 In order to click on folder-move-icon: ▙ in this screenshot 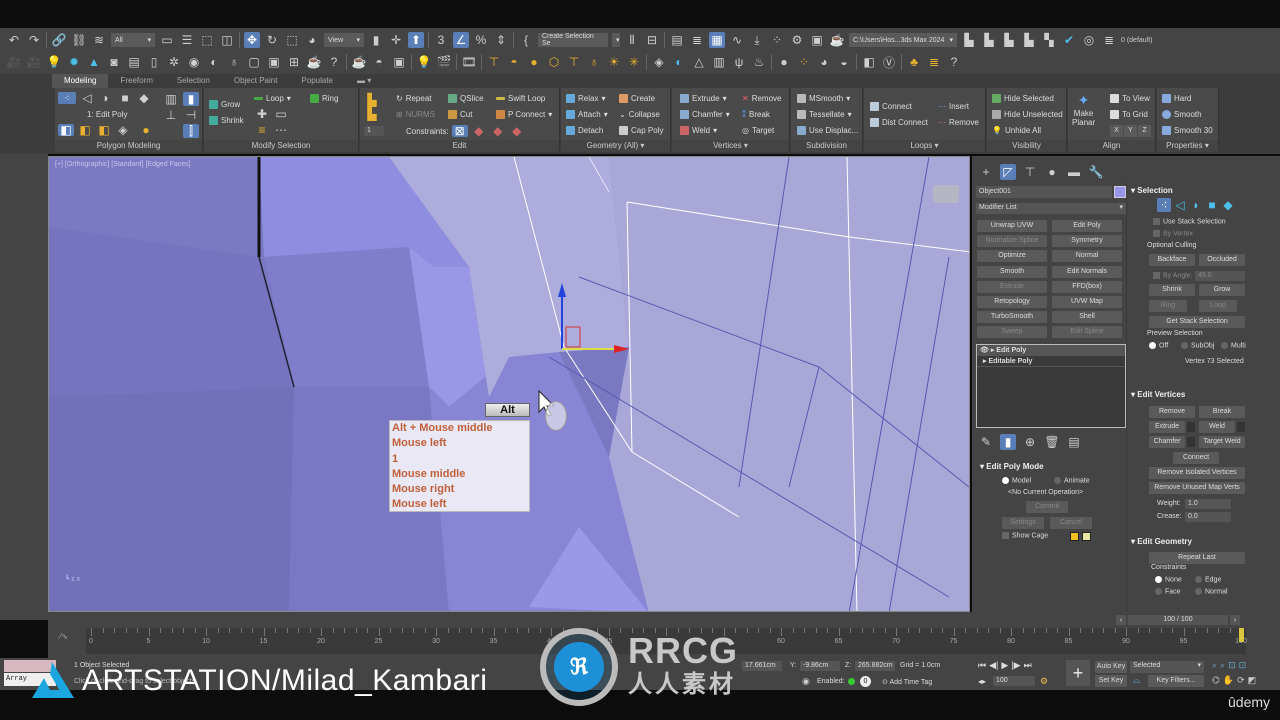, I will do `click(1029, 40)`.